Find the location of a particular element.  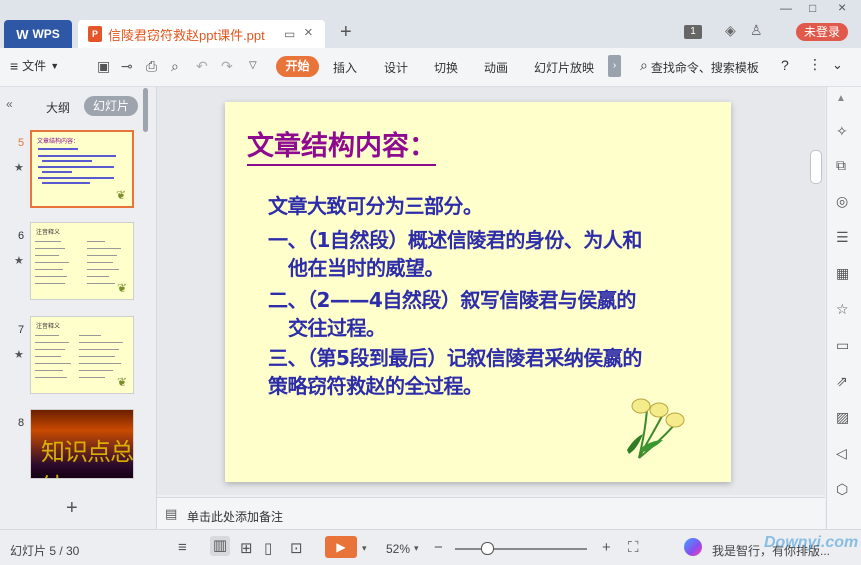

shape-icon: ◎ is located at coordinates (842, 201).